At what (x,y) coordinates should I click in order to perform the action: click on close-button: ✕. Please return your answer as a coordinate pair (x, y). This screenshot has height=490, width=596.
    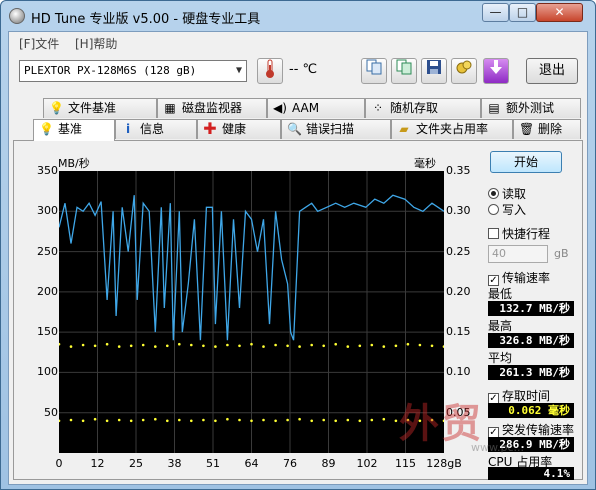
    Looking at the image, I should click on (559, 12).